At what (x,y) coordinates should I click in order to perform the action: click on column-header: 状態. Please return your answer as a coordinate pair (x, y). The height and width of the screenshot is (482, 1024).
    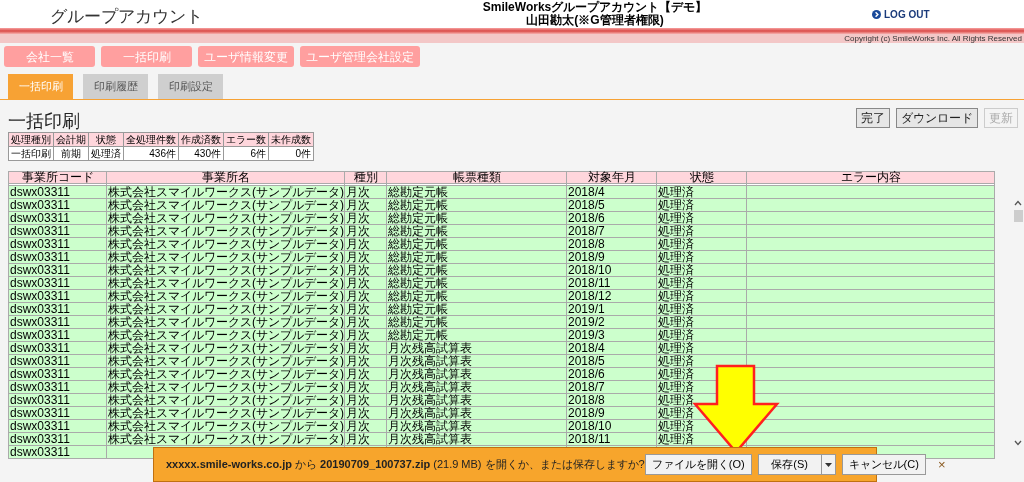
    Looking at the image, I should click on (701, 177).